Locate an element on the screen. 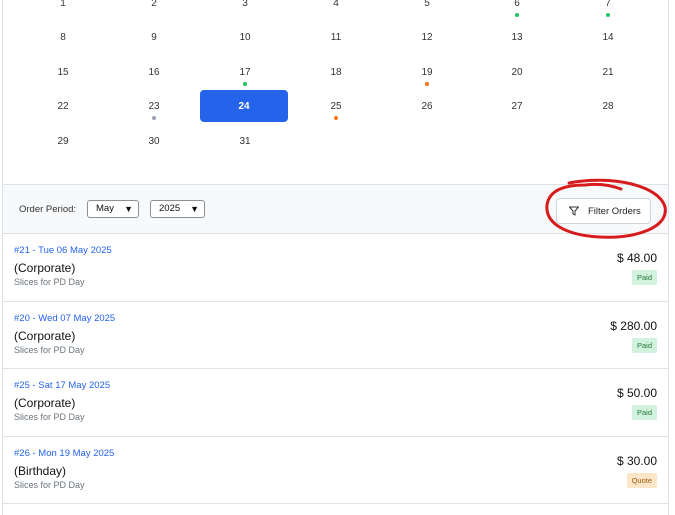 This screenshot has width=675, height=515. calendar-day-number: 28 is located at coordinates (608, 106).